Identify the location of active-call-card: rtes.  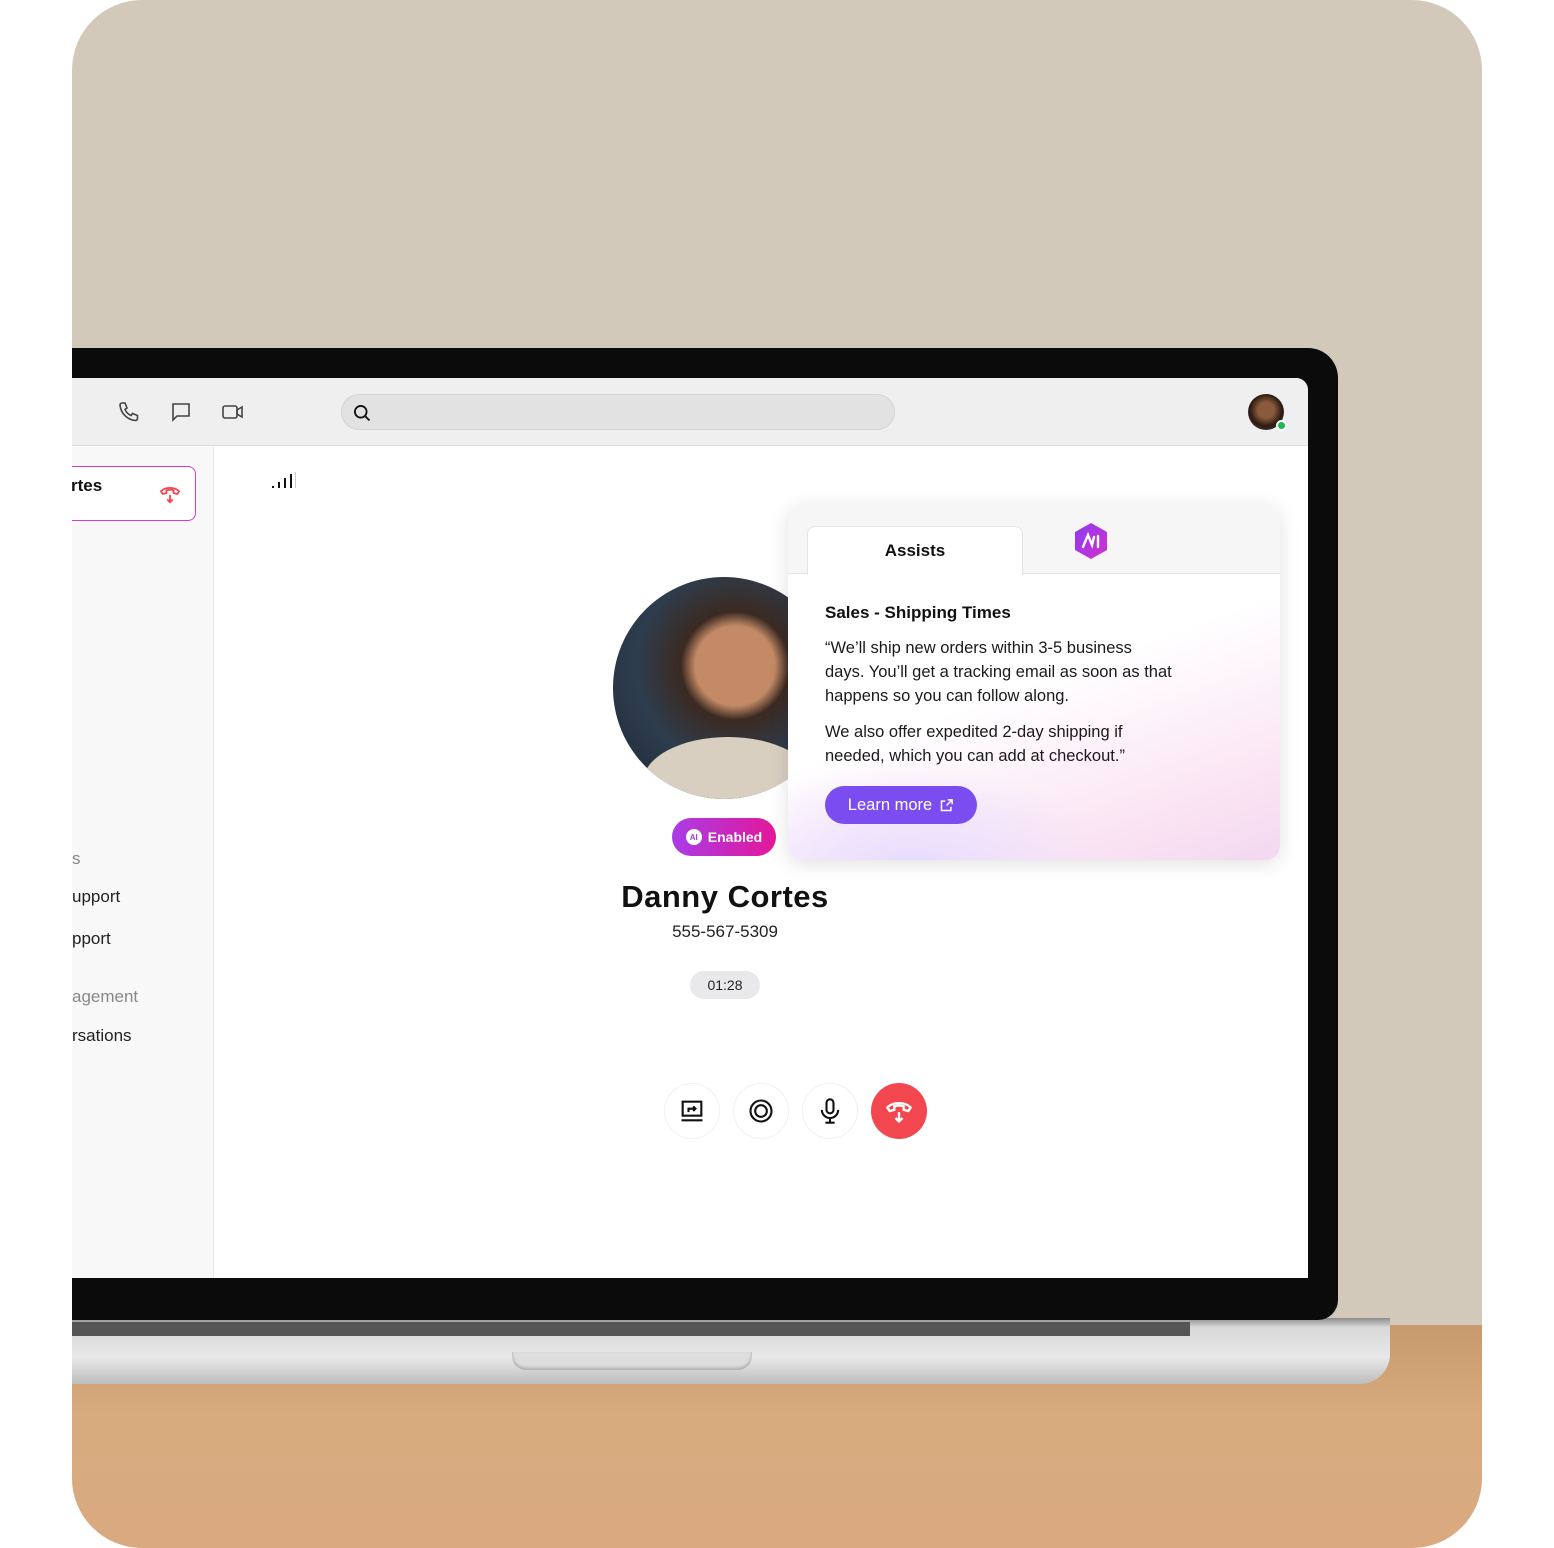
(134, 493).